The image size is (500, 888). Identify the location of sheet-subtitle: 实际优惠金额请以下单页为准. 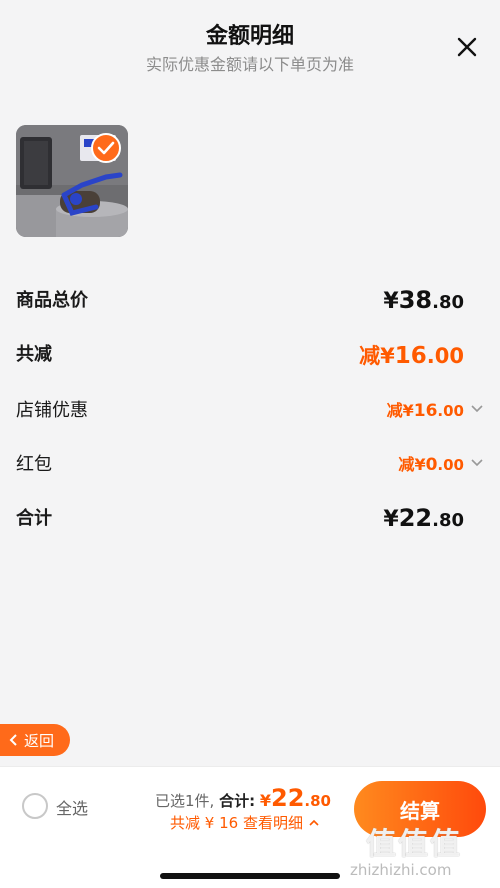
(249, 64).